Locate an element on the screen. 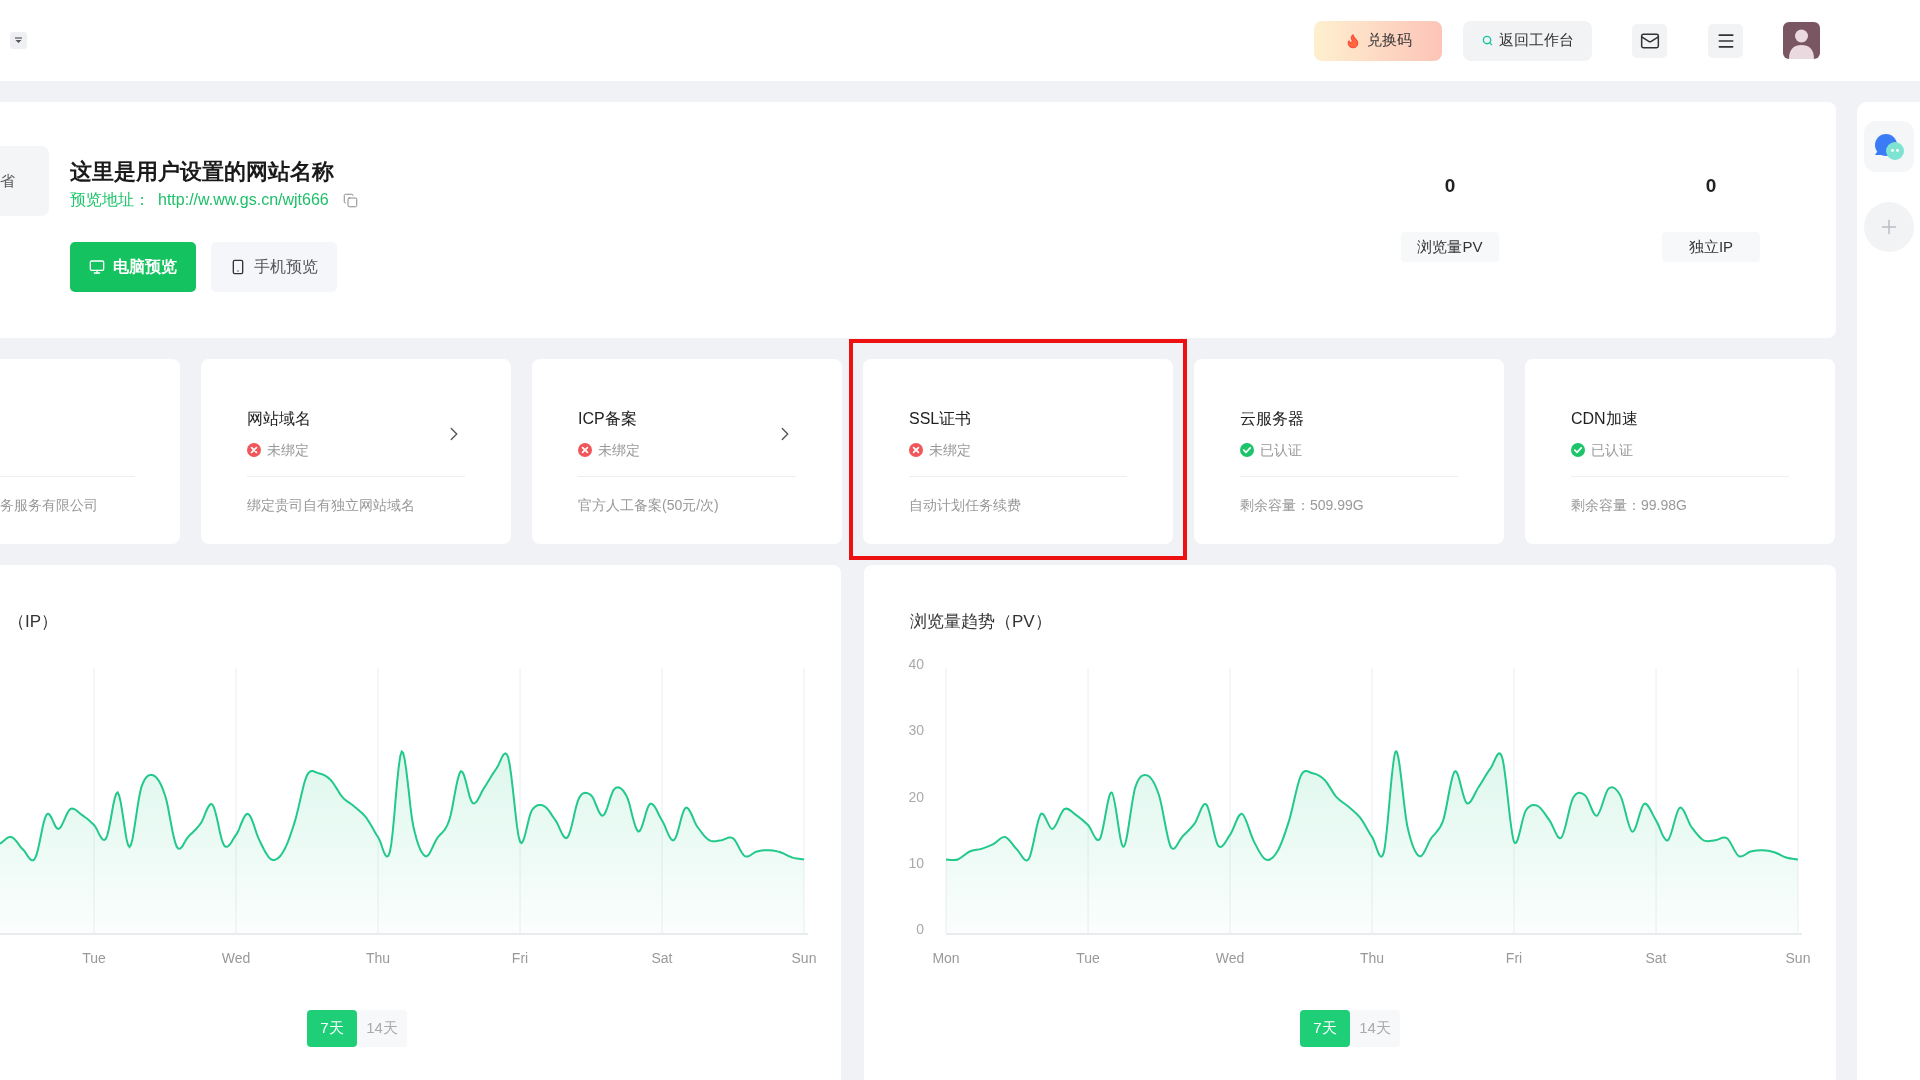 This screenshot has width=1920, height=1080. mail-button is located at coordinates (1649, 40).